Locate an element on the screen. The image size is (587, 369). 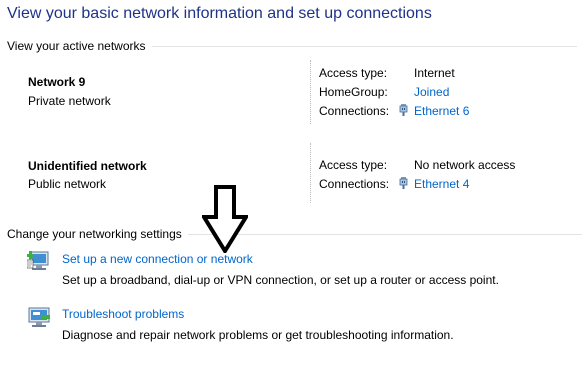
troubleshoot-icon is located at coordinates (39, 317).